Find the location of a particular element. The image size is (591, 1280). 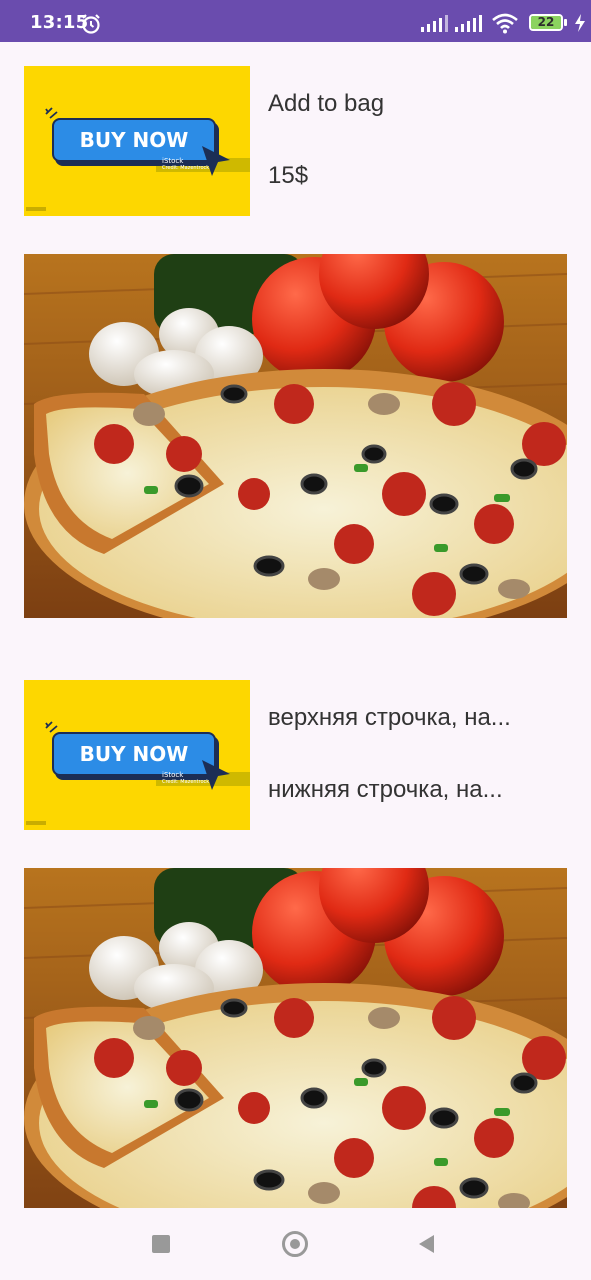

battery-level: 22 is located at coordinates (546, 22).